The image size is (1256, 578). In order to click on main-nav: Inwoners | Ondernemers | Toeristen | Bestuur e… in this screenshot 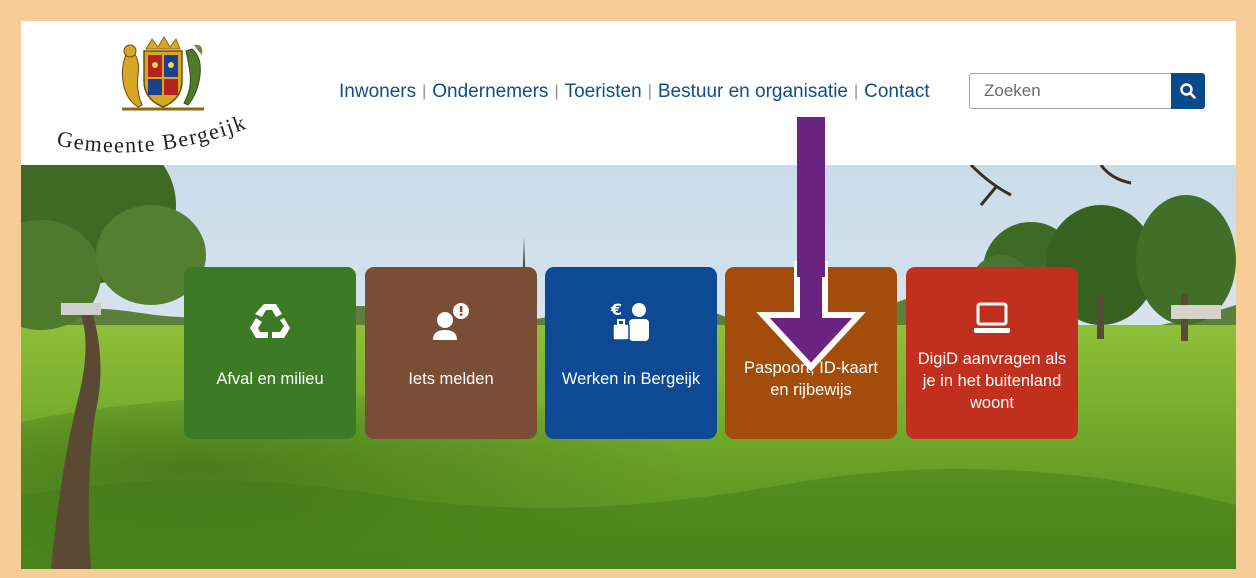, I will do `click(634, 92)`.